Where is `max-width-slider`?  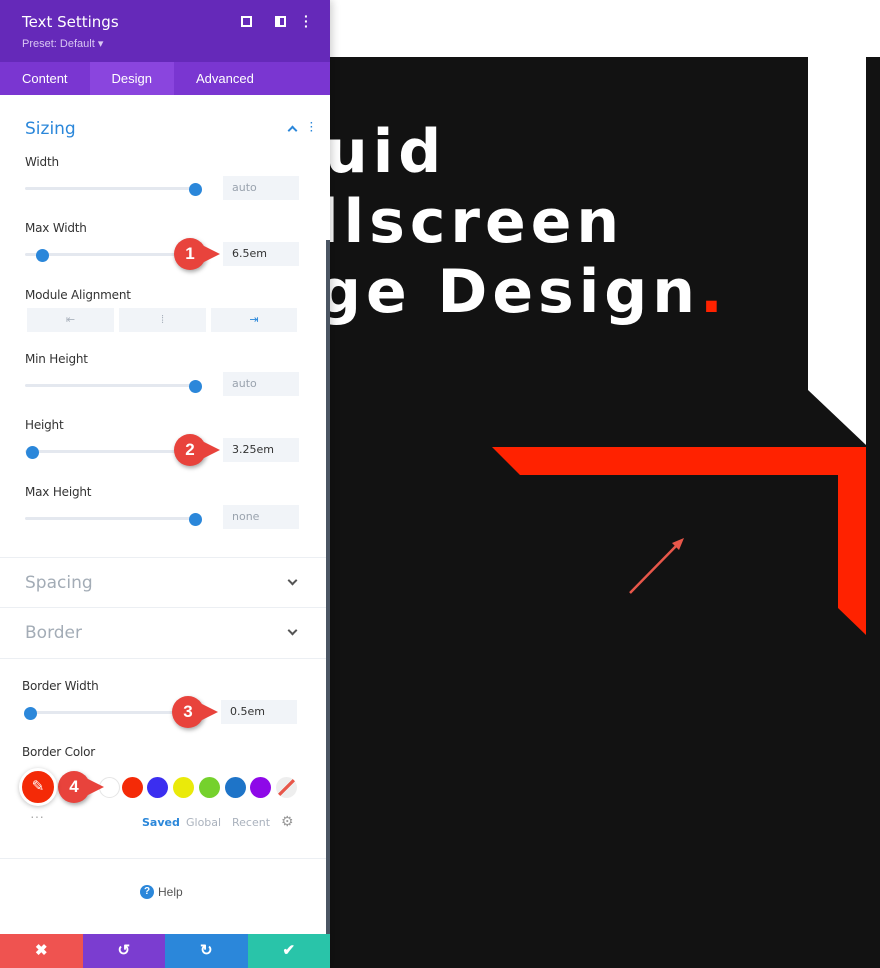
max-width-slider is located at coordinates (110, 255).